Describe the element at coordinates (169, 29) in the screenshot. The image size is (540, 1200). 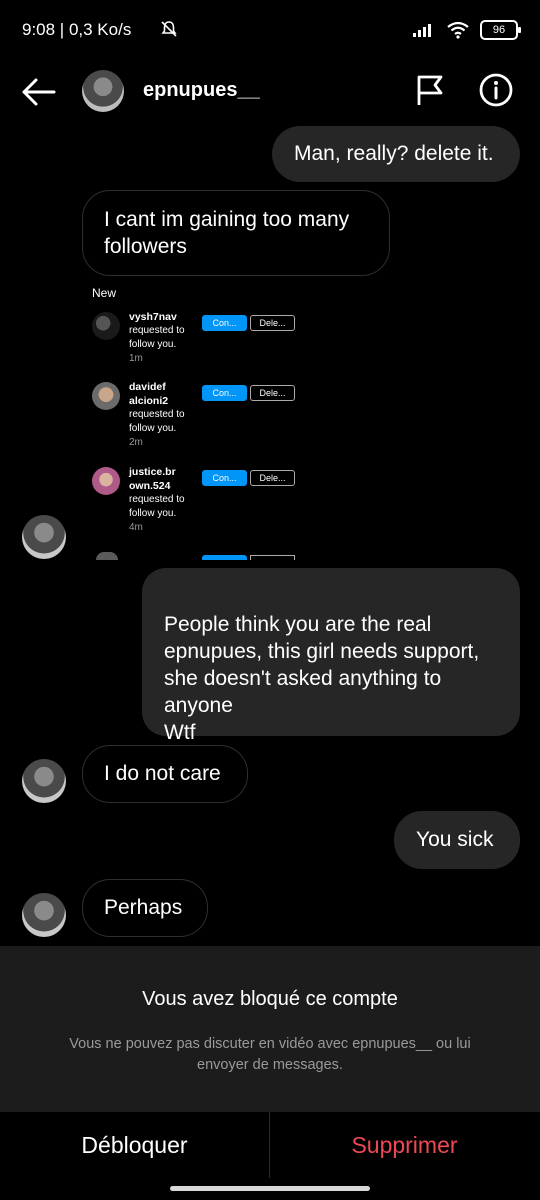
I see `muted-bell-icon` at that location.